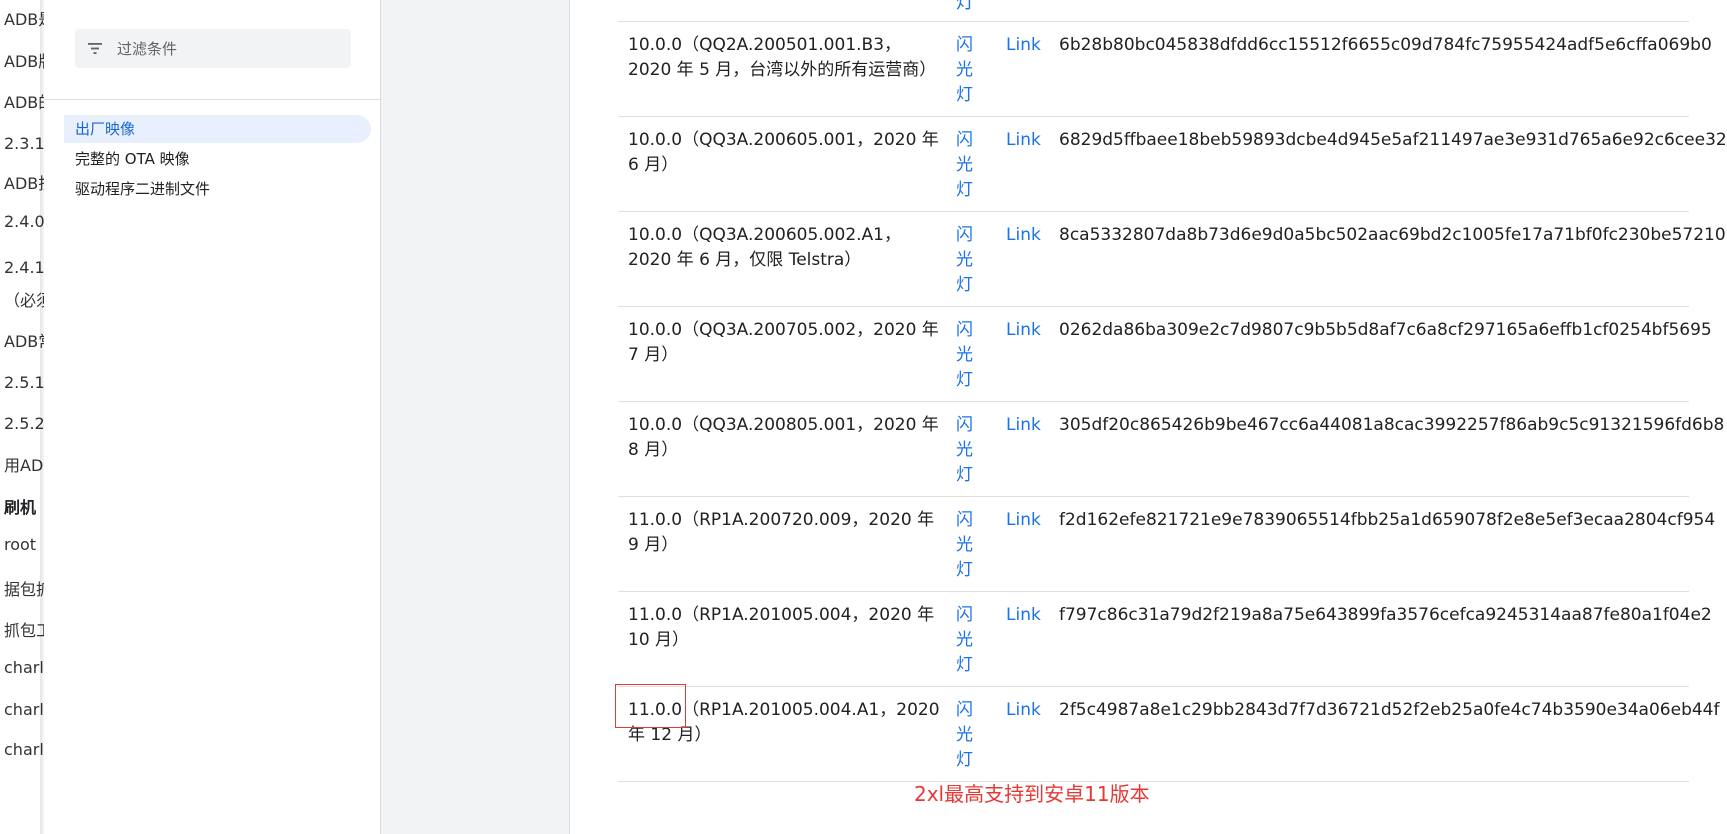  I want to click on version-cell: 10.0.0（QQ3A.200705.002，2020 年 7 月）, so click(783, 342).